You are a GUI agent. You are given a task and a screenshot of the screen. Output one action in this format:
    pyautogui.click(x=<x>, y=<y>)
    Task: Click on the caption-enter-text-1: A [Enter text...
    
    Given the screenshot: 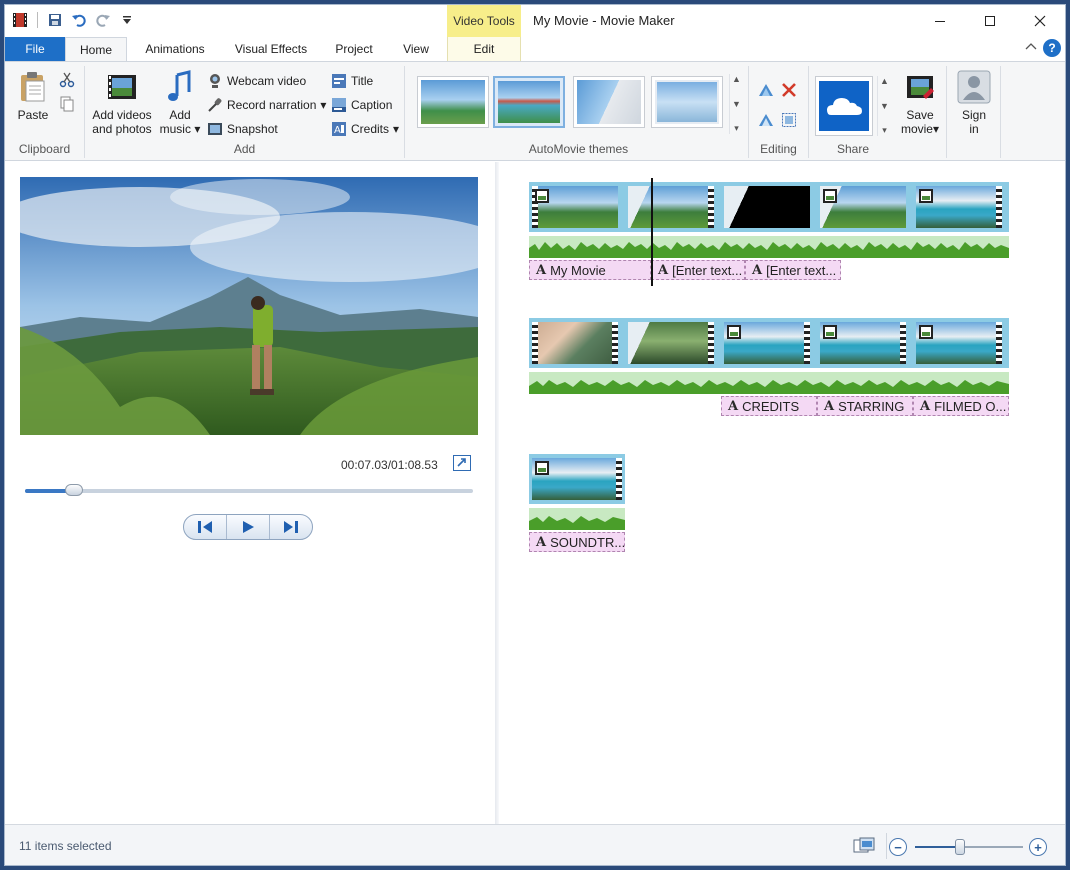 What is the action you would take?
    pyautogui.click(x=698, y=270)
    